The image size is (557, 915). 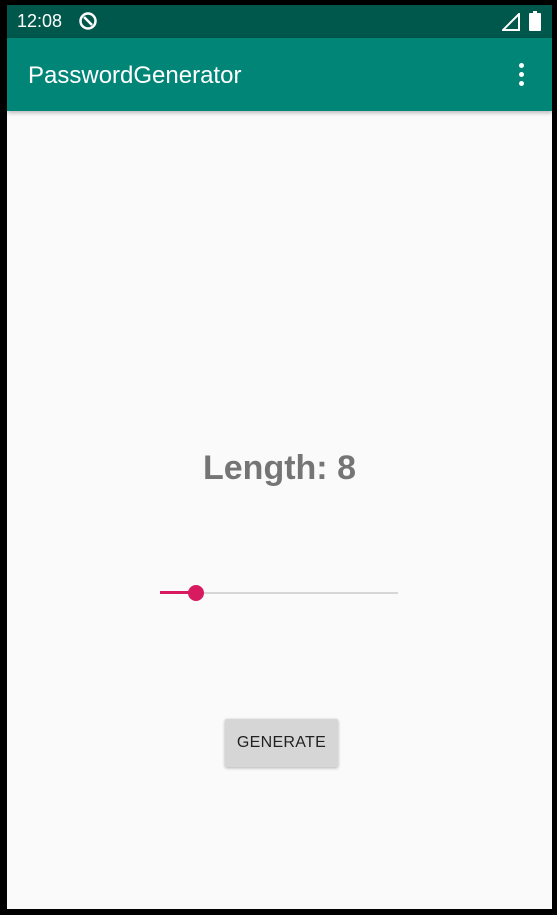 What do you see at coordinates (279, 21) in the screenshot?
I see `status-bar: 12:08` at bounding box center [279, 21].